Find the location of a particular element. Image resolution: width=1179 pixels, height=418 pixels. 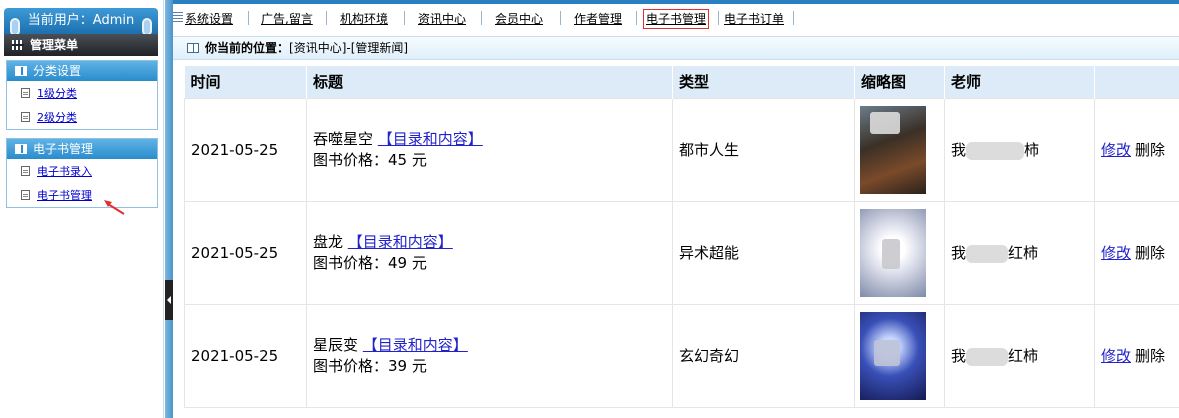

sidebar-splitter is located at coordinates (169, 209).